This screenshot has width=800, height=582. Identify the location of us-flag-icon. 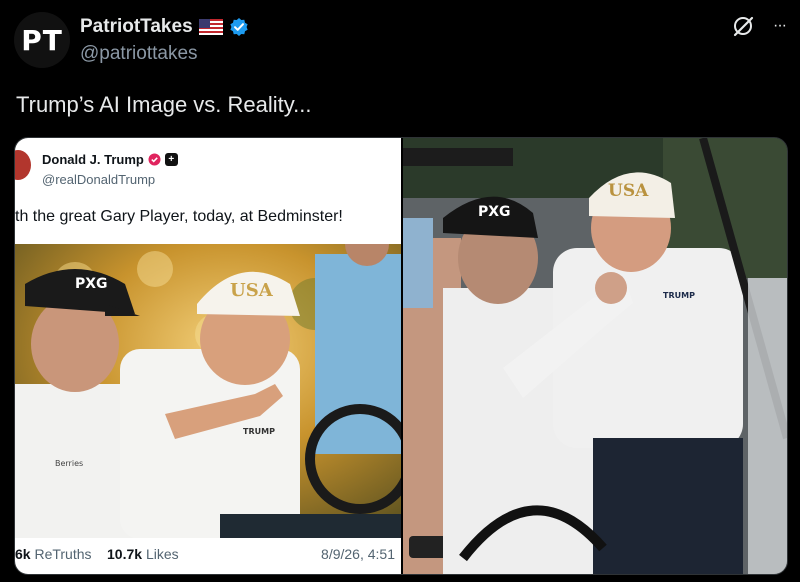
(210, 27).